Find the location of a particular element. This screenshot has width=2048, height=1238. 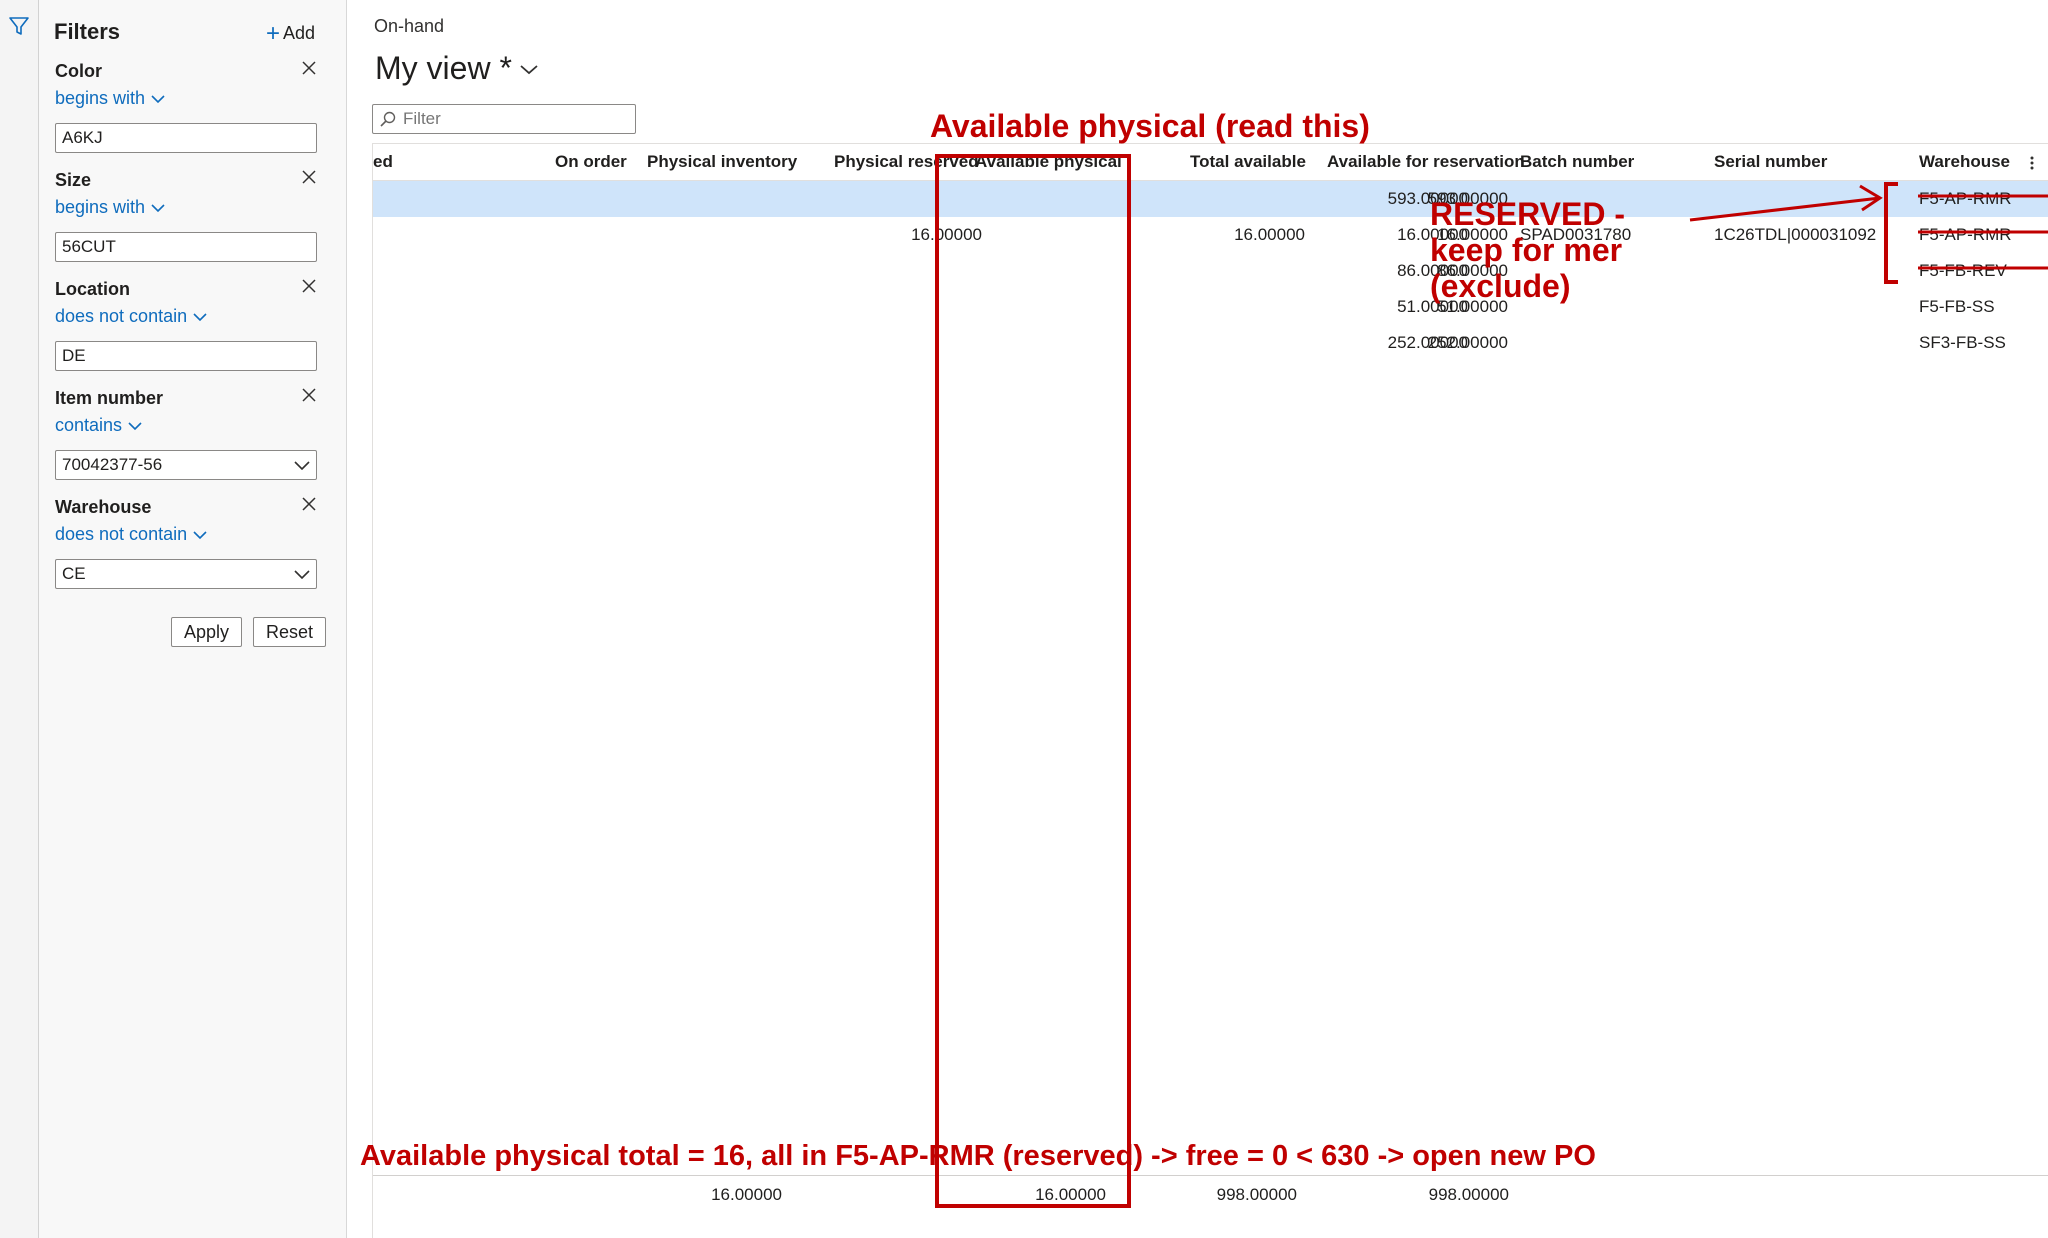

grid-filter-input is located at coordinates (513, 119).